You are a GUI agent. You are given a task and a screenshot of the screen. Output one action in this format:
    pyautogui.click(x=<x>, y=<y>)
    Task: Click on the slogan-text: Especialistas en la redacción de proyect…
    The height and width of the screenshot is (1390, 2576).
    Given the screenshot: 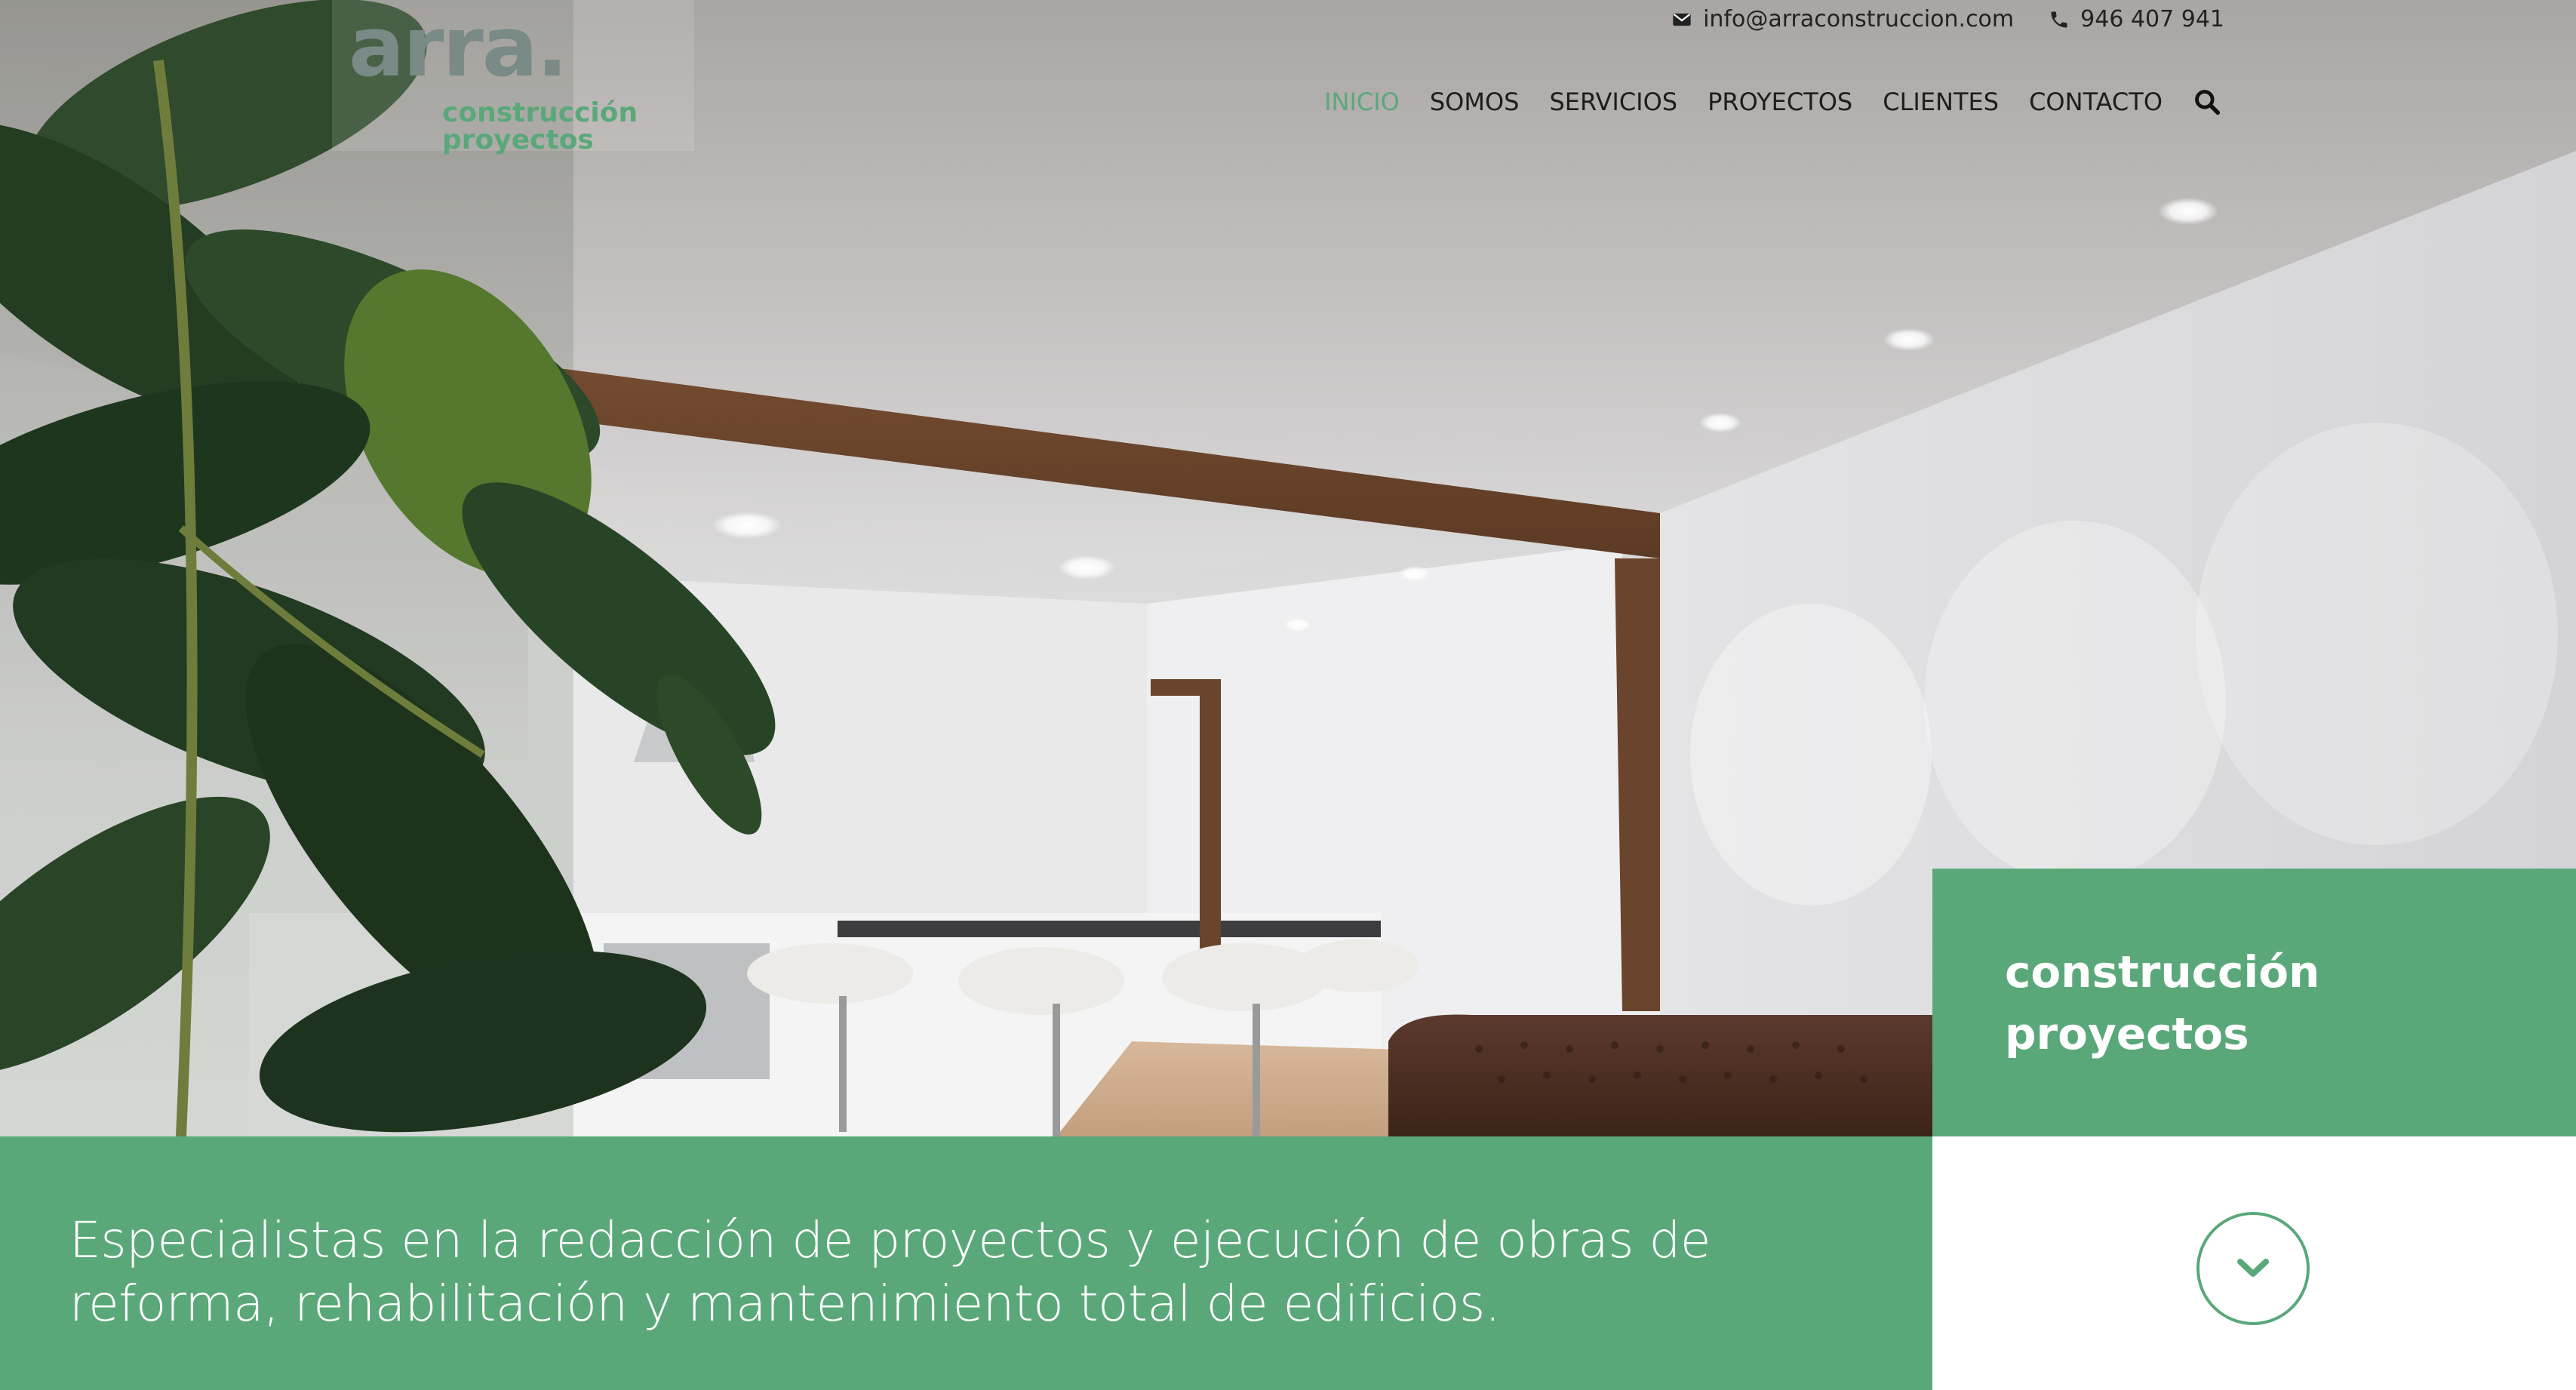 What is the action you would take?
    pyautogui.click(x=890, y=1272)
    